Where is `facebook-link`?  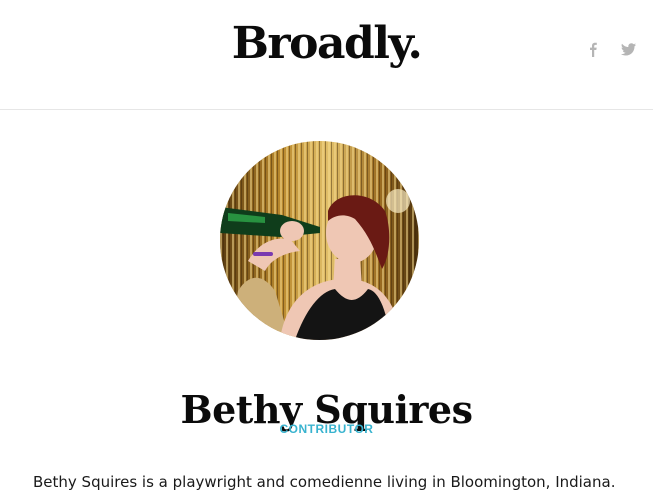
facebook-link is located at coordinates (593, 49).